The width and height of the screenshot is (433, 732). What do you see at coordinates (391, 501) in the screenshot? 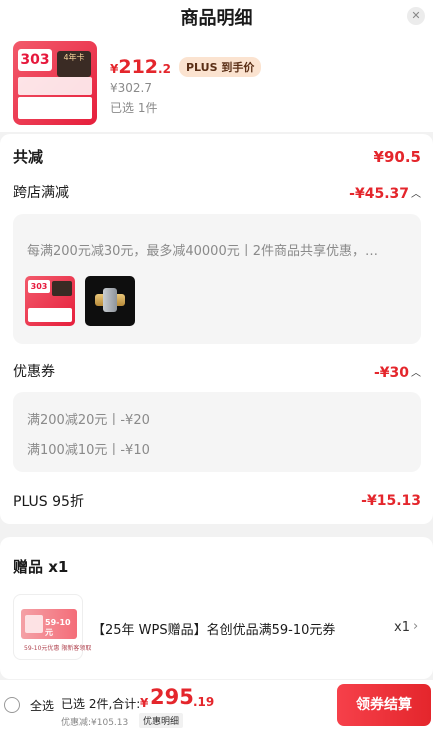
I see `plus-discount-value: -¥15.13` at bounding box center [391, 501].